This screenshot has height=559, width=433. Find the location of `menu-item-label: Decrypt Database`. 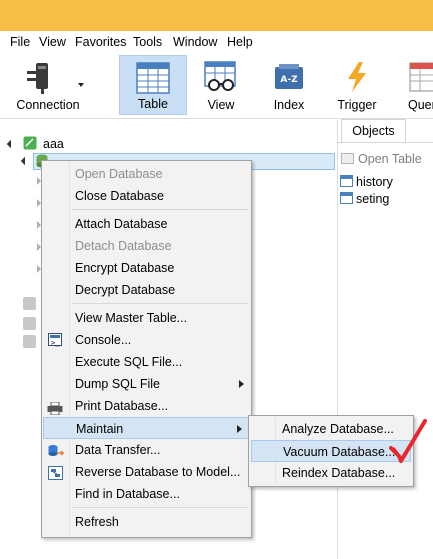

menu-item-label: Decrypt Database is located at coordinates (125, 290).